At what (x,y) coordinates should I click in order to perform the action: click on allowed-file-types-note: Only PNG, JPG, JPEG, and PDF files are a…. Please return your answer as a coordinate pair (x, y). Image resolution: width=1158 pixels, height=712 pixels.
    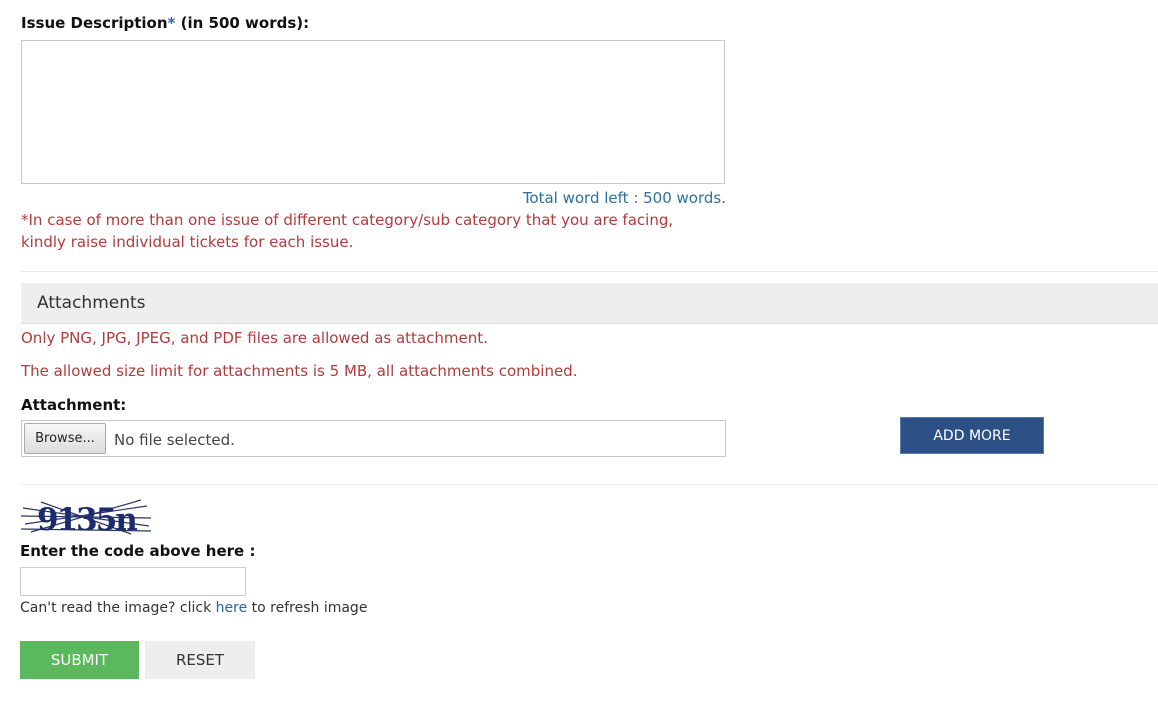
    Looking at the image, I should click on (254, 338).